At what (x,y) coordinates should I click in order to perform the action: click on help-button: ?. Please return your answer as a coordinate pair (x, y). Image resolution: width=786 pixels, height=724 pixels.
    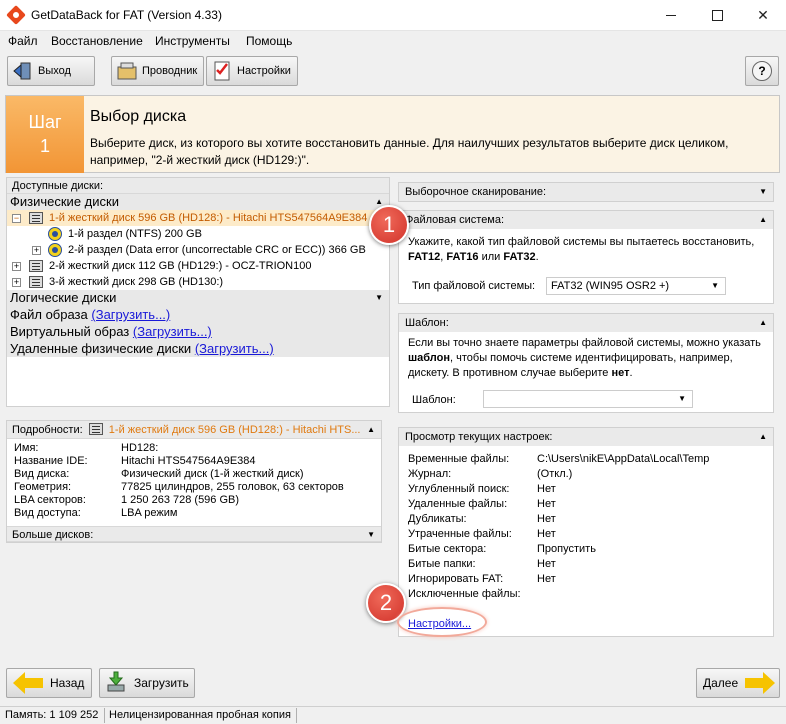
    Looking at the image, I should click on (762, 71).